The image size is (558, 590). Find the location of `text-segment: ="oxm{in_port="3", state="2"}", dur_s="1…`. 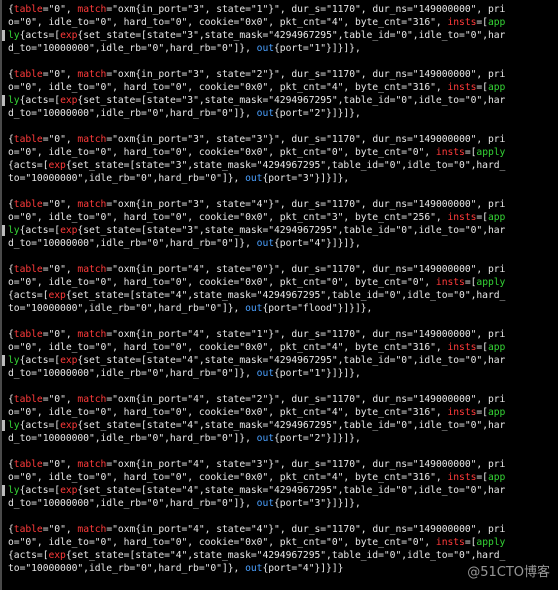

text-segment: ="oxm{in_port="3", state="2"}", dur_s="1… is located at coordinates (306, 74).